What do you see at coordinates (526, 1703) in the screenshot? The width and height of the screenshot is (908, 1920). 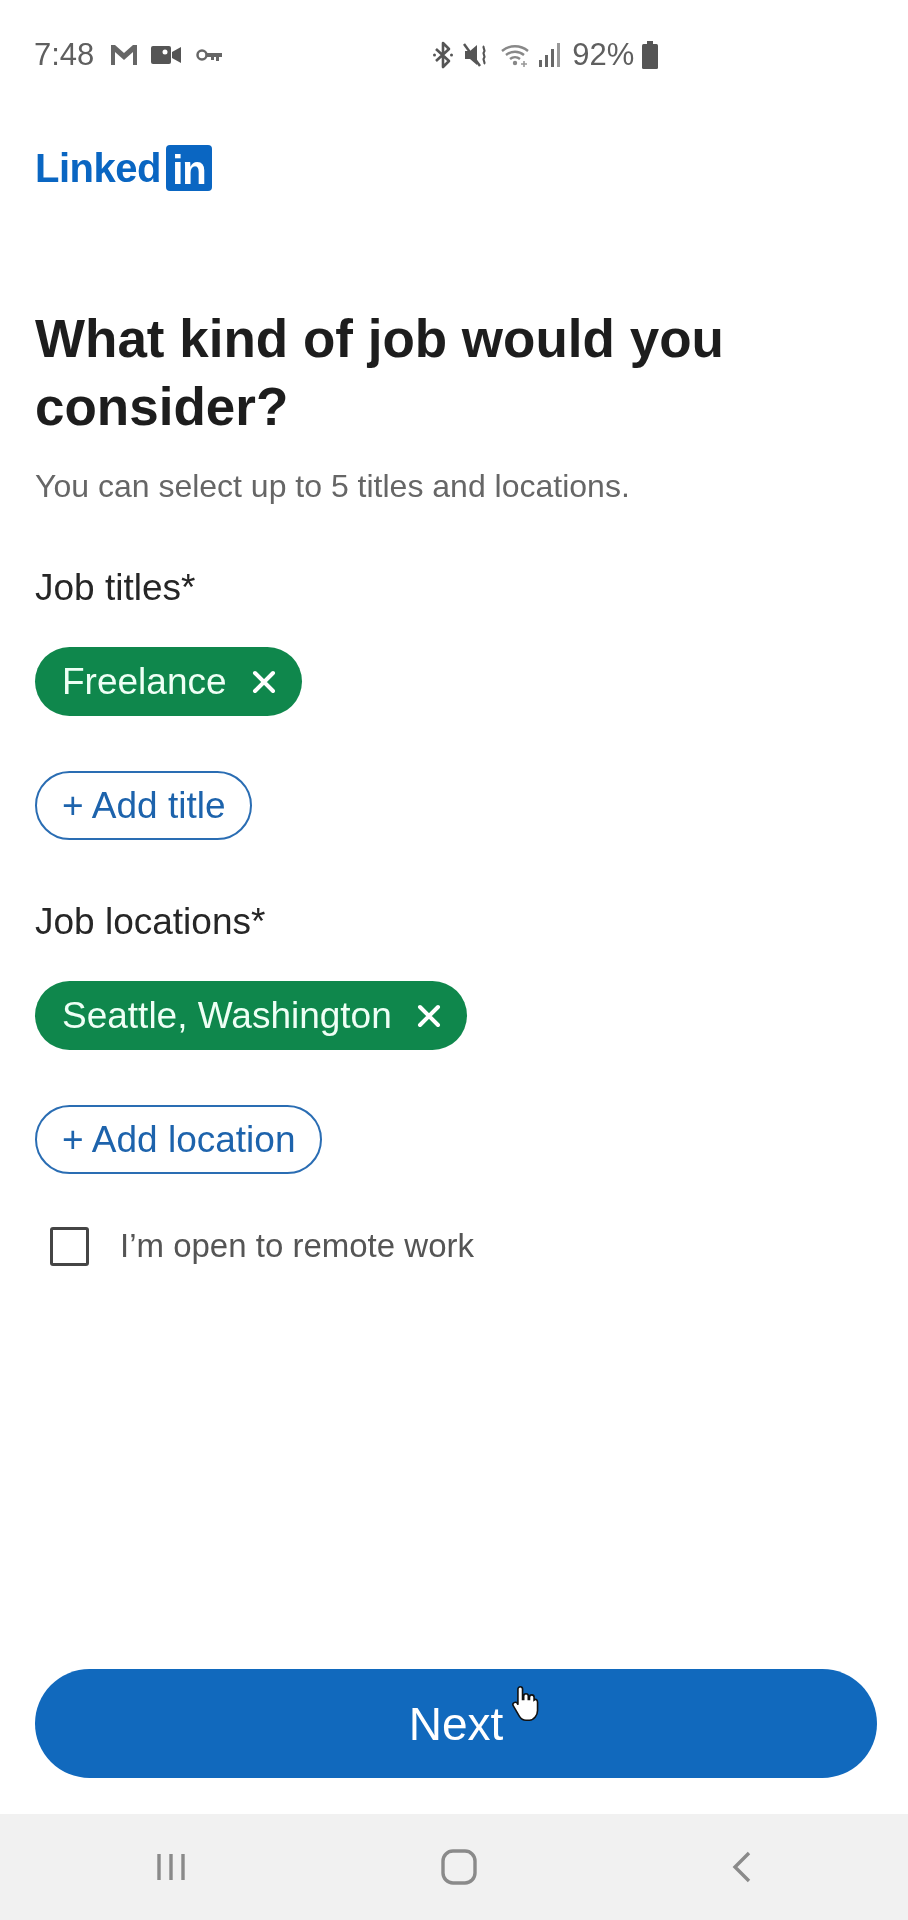 I see `hand-cursor-icon` at bounding box center [526, 1703].